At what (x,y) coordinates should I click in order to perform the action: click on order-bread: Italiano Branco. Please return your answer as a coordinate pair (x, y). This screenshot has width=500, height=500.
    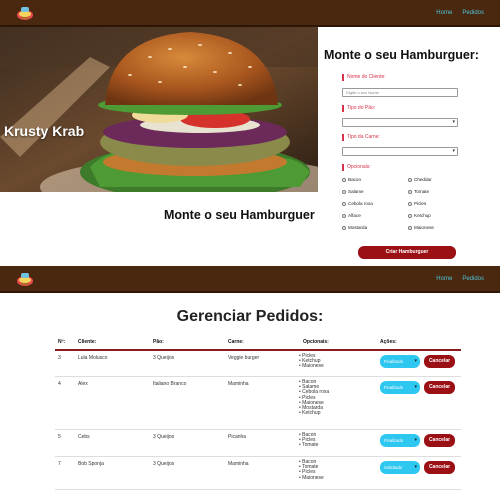
    Looking at the image, I should click on (170, 384).